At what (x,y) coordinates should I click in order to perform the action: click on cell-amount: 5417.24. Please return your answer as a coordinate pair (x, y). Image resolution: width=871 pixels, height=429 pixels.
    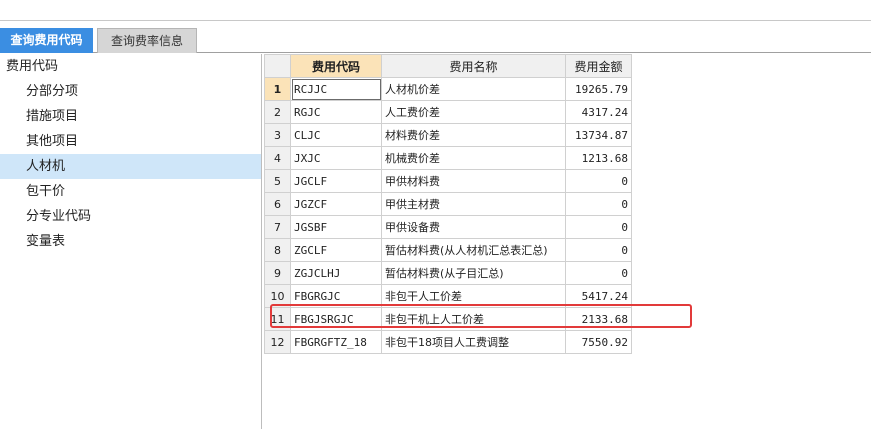
    Looking at the image, I should click on (598, 296).